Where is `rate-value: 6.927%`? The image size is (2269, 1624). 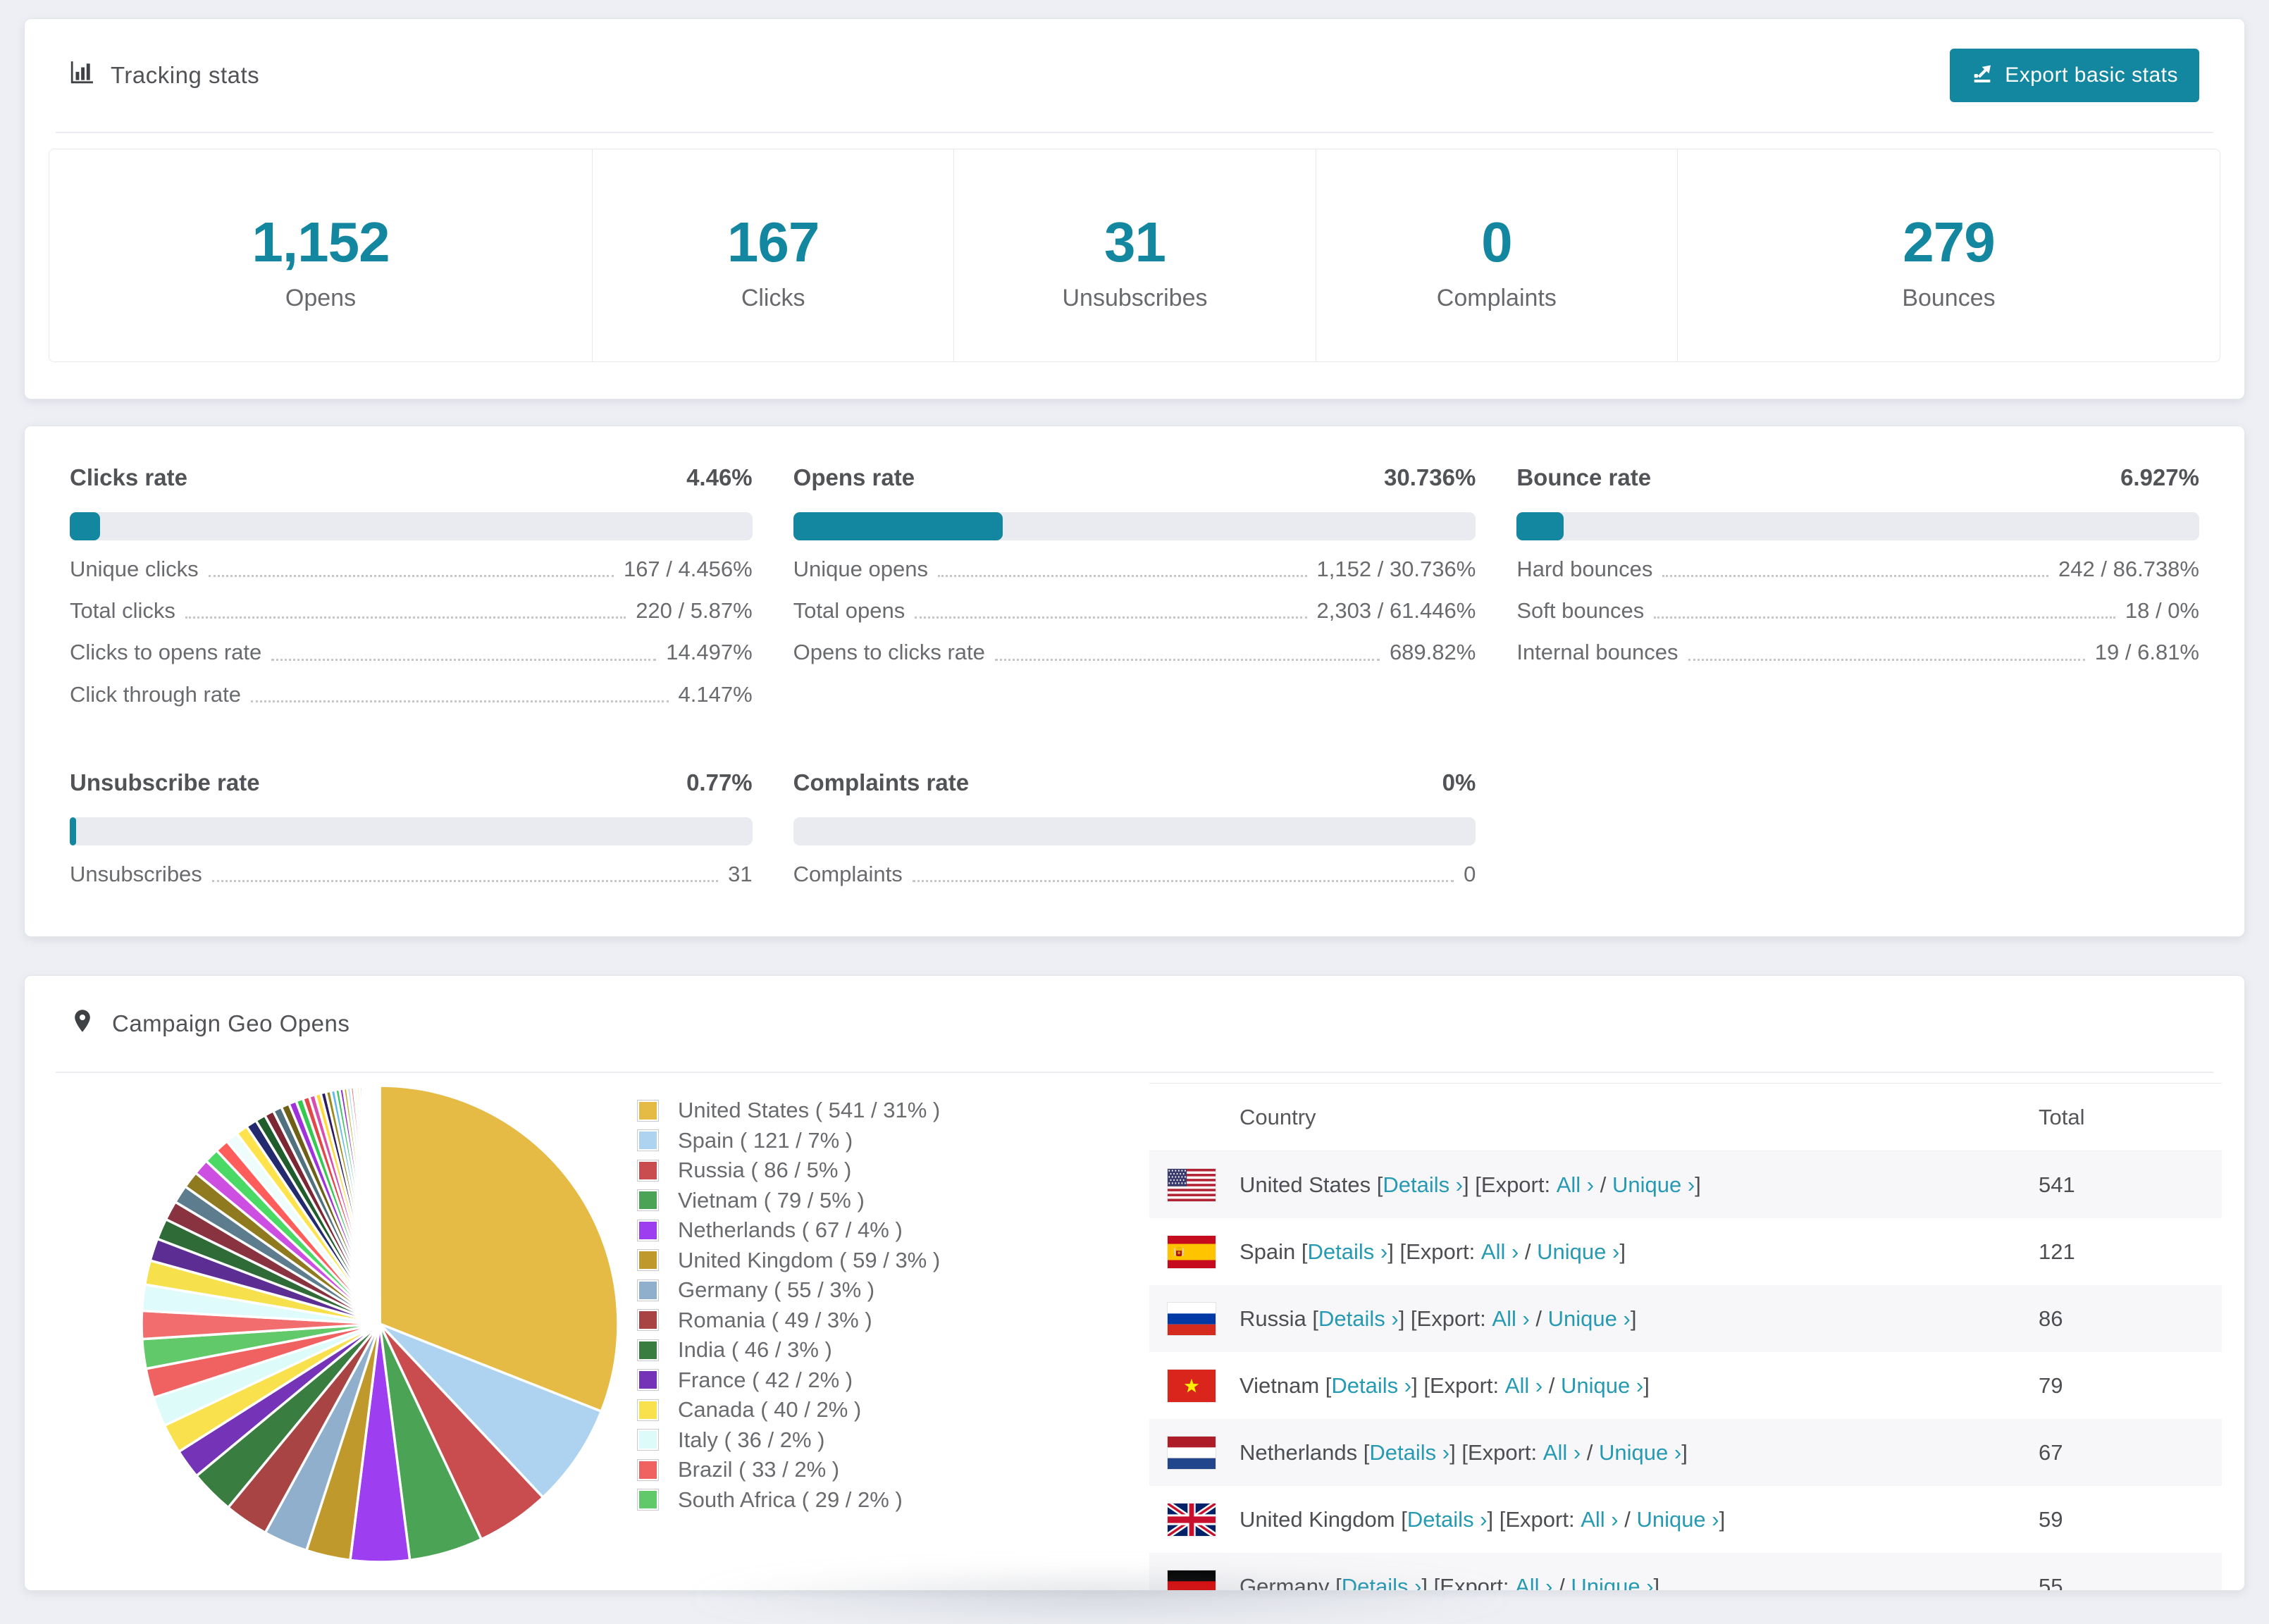 rate-value: 6.927% is located at coordinates (2159, 477).